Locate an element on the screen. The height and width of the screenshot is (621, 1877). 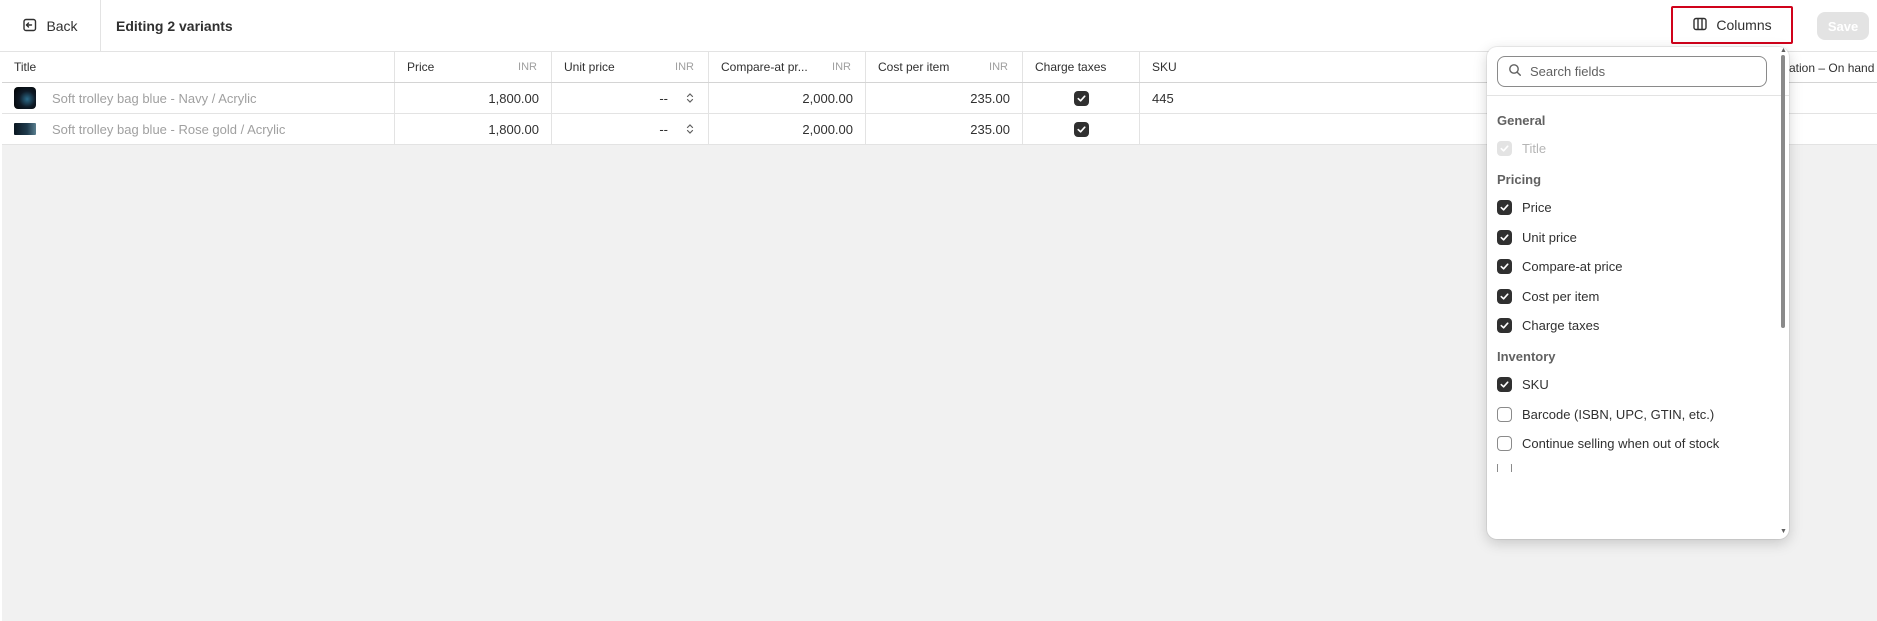
barcode-checkbox is located at coordinates (1504, 414).